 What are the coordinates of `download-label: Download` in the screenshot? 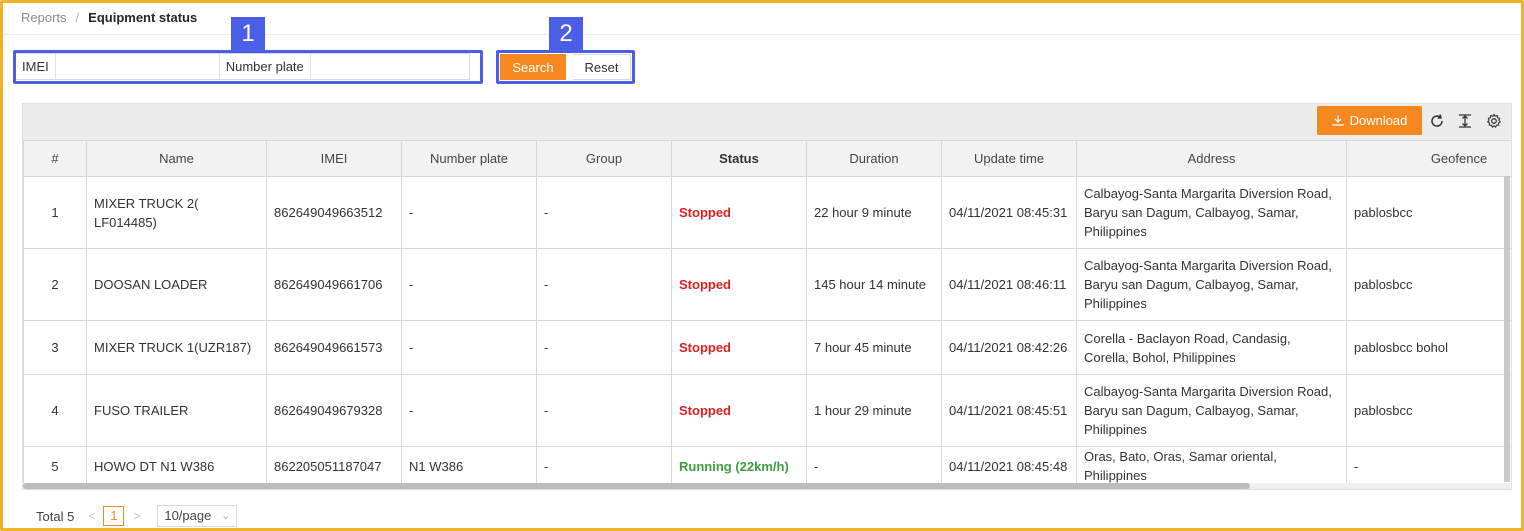 It's located at (1378, 120).